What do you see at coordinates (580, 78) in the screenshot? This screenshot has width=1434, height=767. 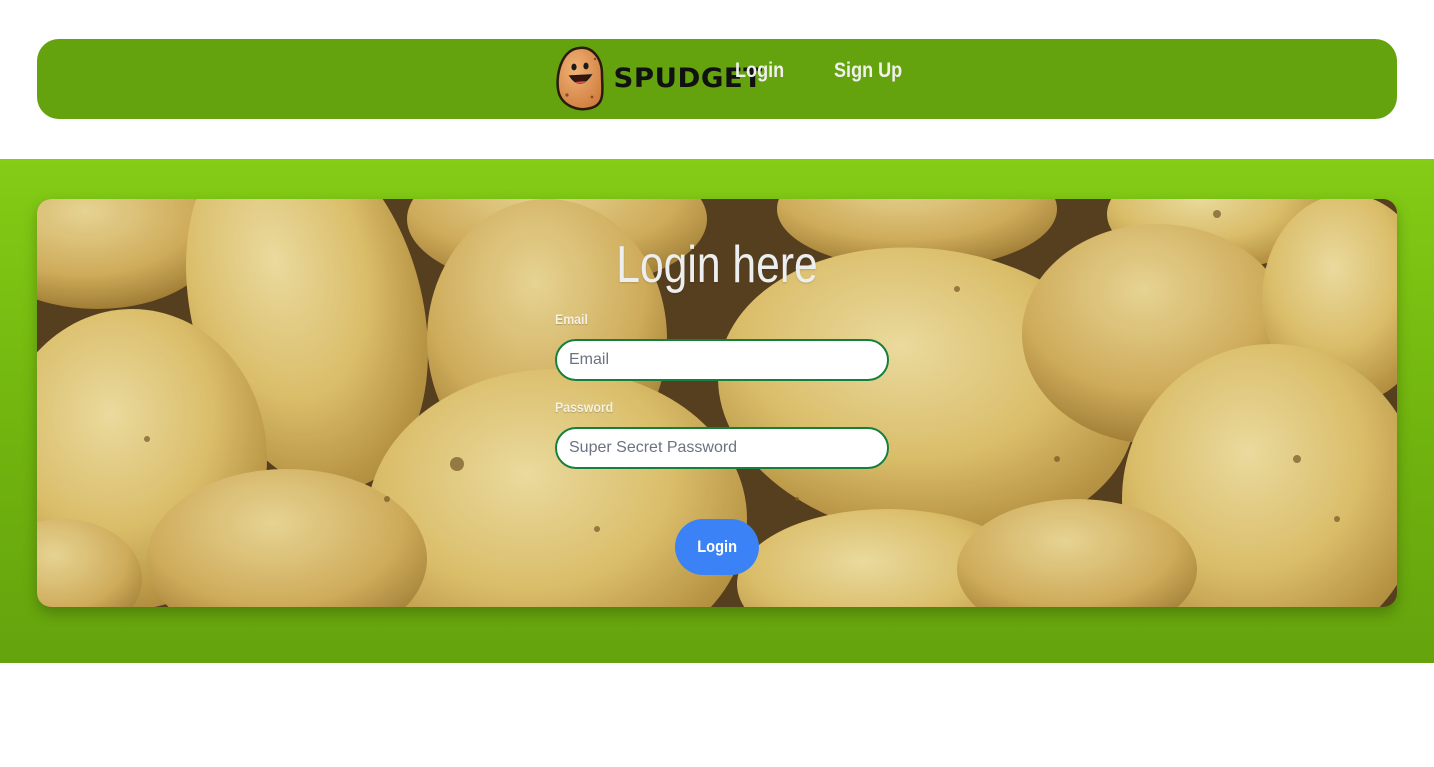 I see `potato-mascot-icon` at bounding box center [580, 78].